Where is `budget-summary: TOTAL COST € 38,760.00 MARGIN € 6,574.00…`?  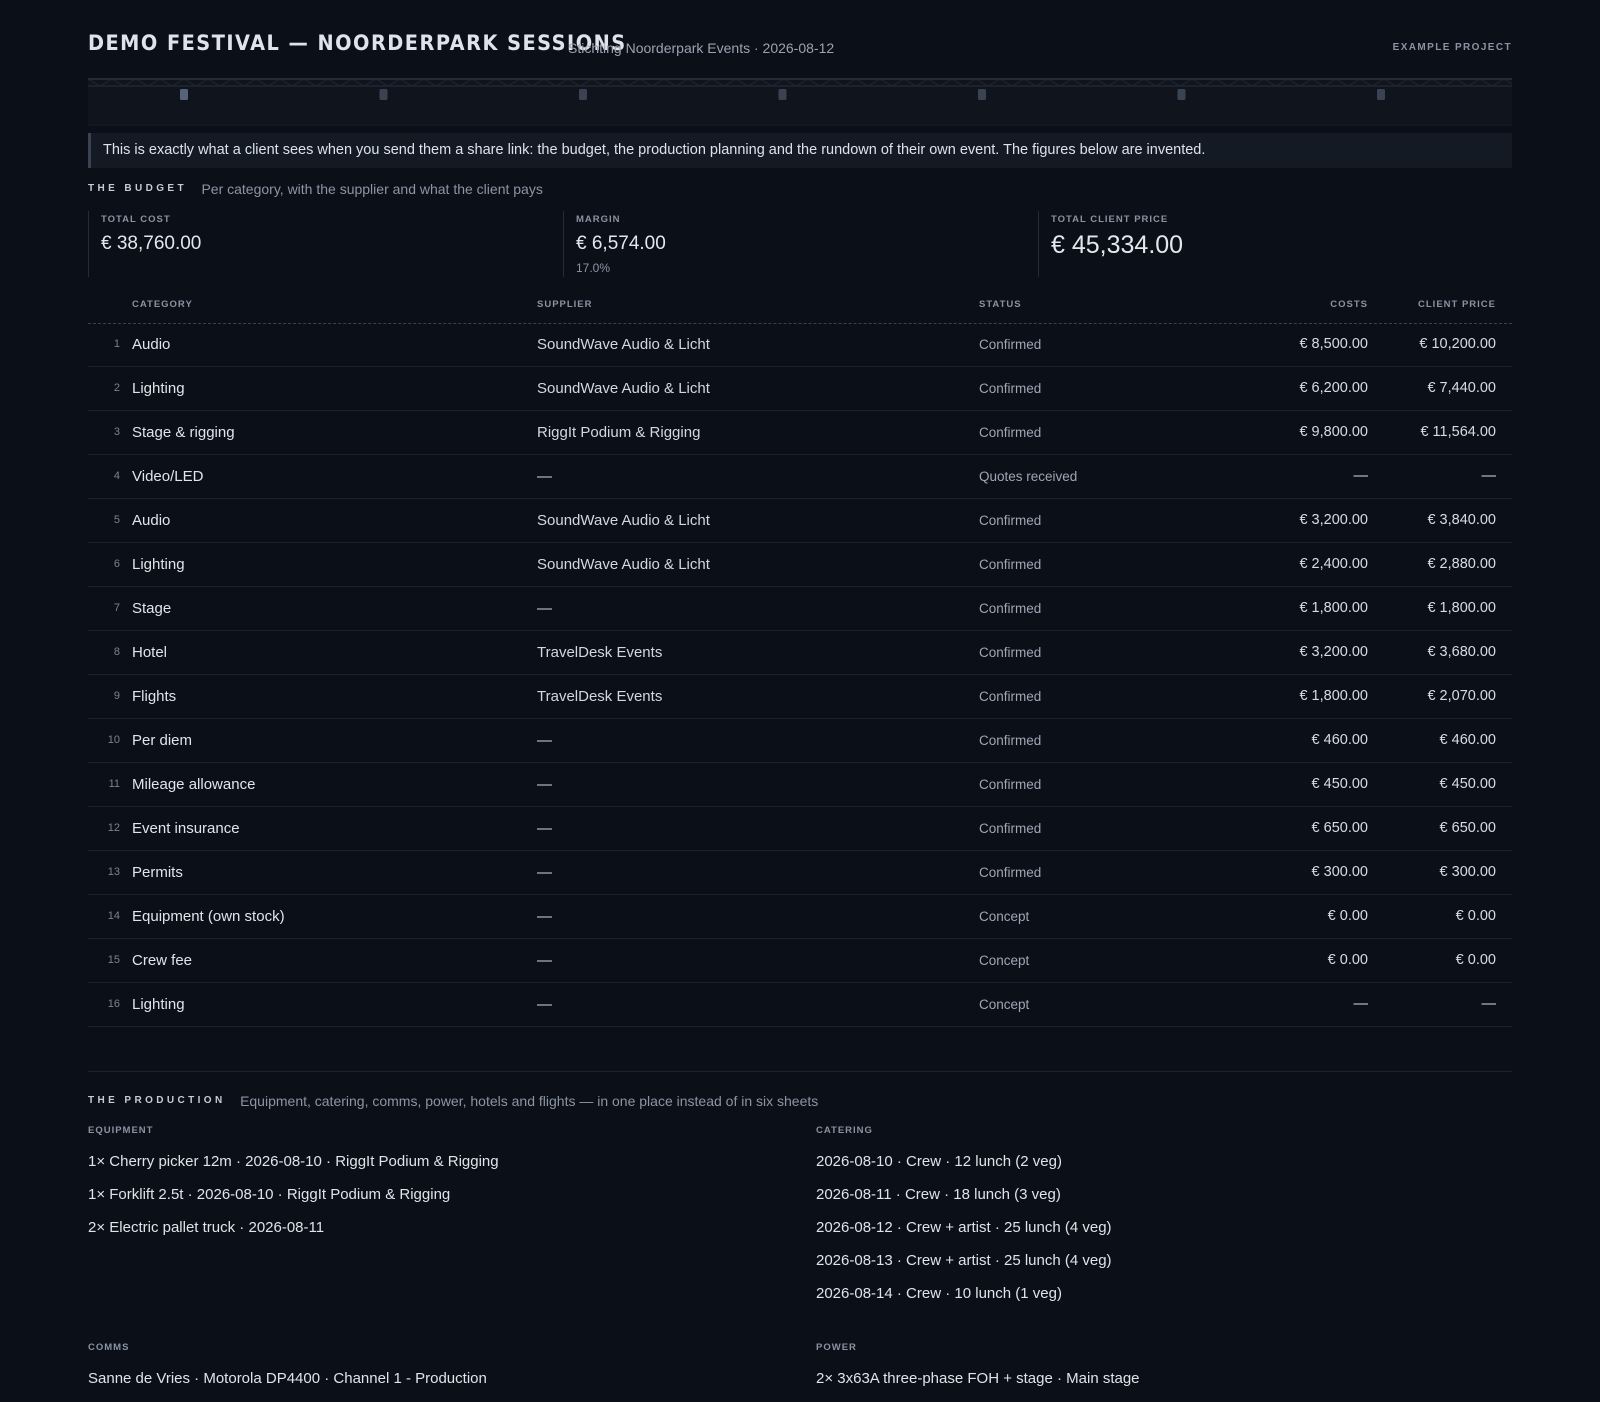 budget-summary: TOTAL COST € 38,760.00 MARGIN € 6,574.00… is located at coordinates (800, 244).